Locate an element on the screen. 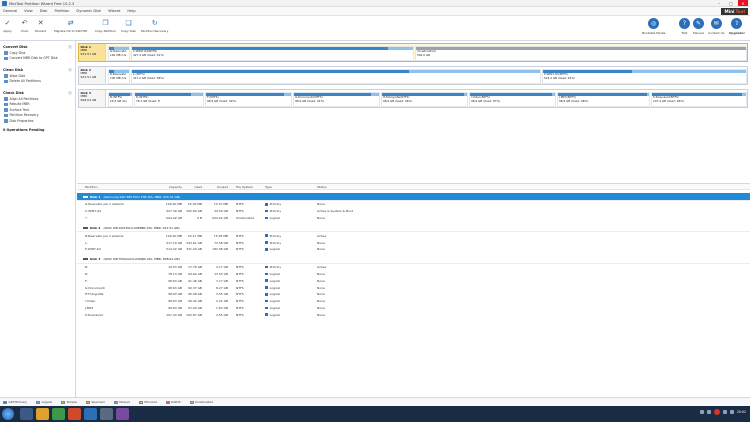 The height and width of the screenshot is (422, 750). minimize-button: – is located at coordinates (719, 3).